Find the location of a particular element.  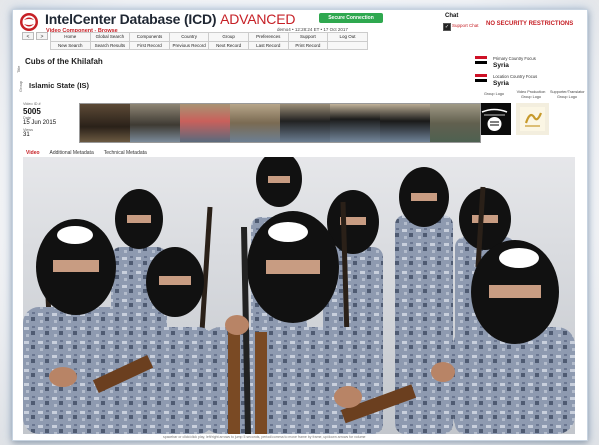

nav-previous-record: Previous Record is located at coordinates (189, 45).